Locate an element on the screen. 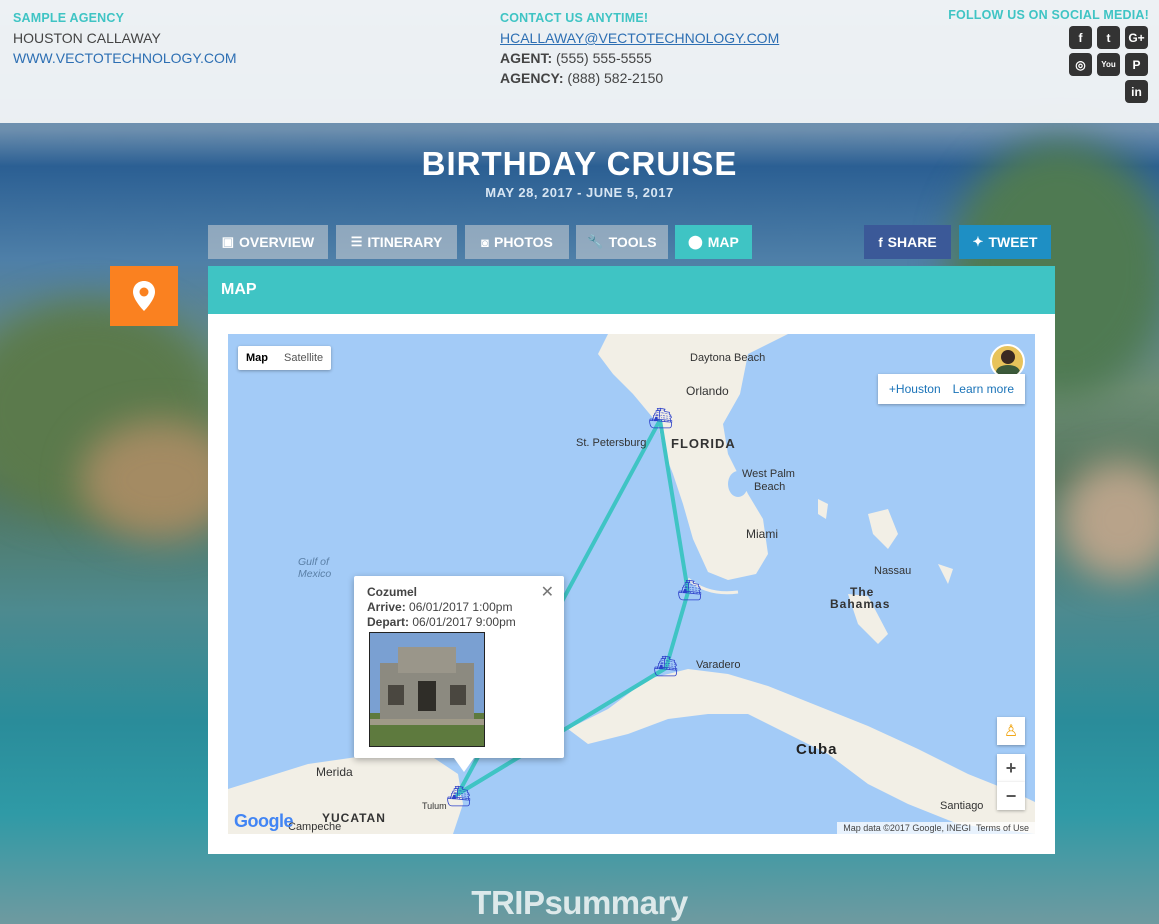 The height and width of the screenshot is (924, 1159). map-type-map: Map is located at coordinates (257, 358).